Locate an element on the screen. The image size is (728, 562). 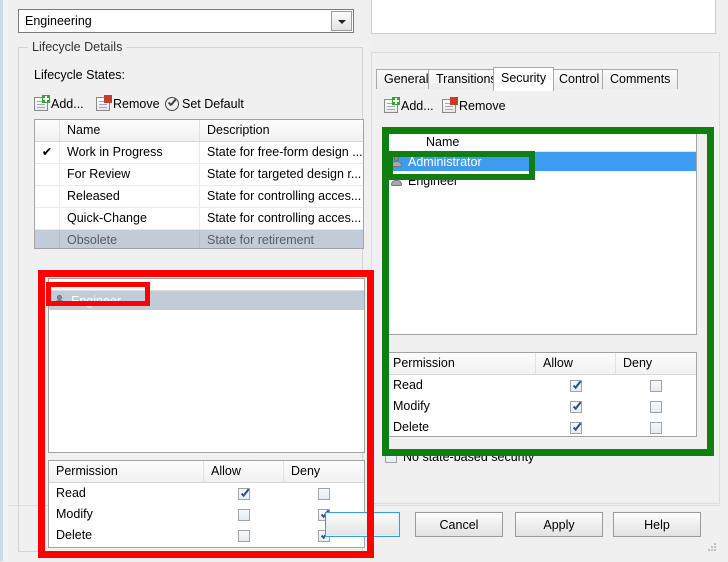
resize-grip-icon is located at coordinates (712, 547).